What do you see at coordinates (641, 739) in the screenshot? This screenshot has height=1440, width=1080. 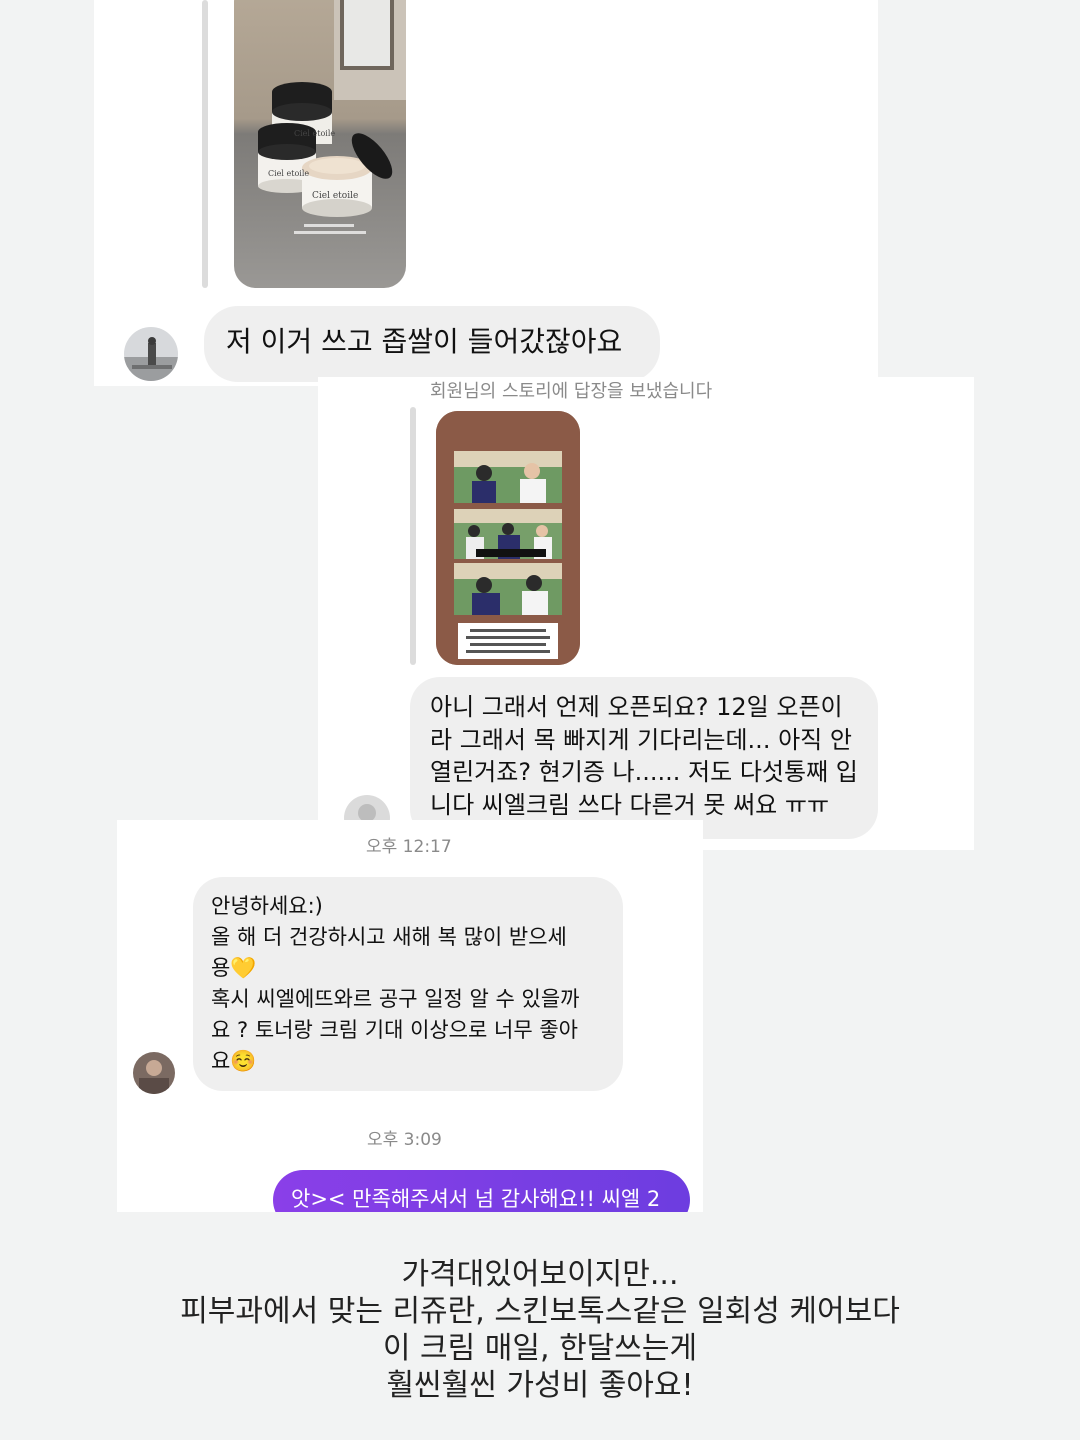 I see `message-line: 라 그래서 목 빠지게 기다리는데... 아직 안` at bounding box center [641, 739].